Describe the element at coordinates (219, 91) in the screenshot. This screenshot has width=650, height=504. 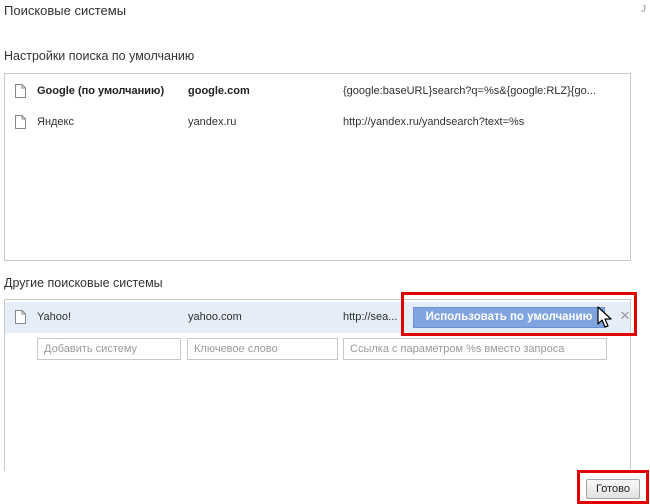
I see `engine-keyword: google.com` at that location.